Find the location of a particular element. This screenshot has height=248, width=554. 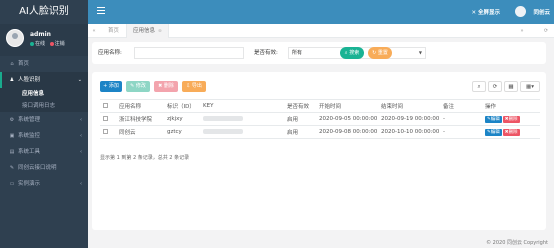

select-all-checkbox is located at coordinates (108, 106).